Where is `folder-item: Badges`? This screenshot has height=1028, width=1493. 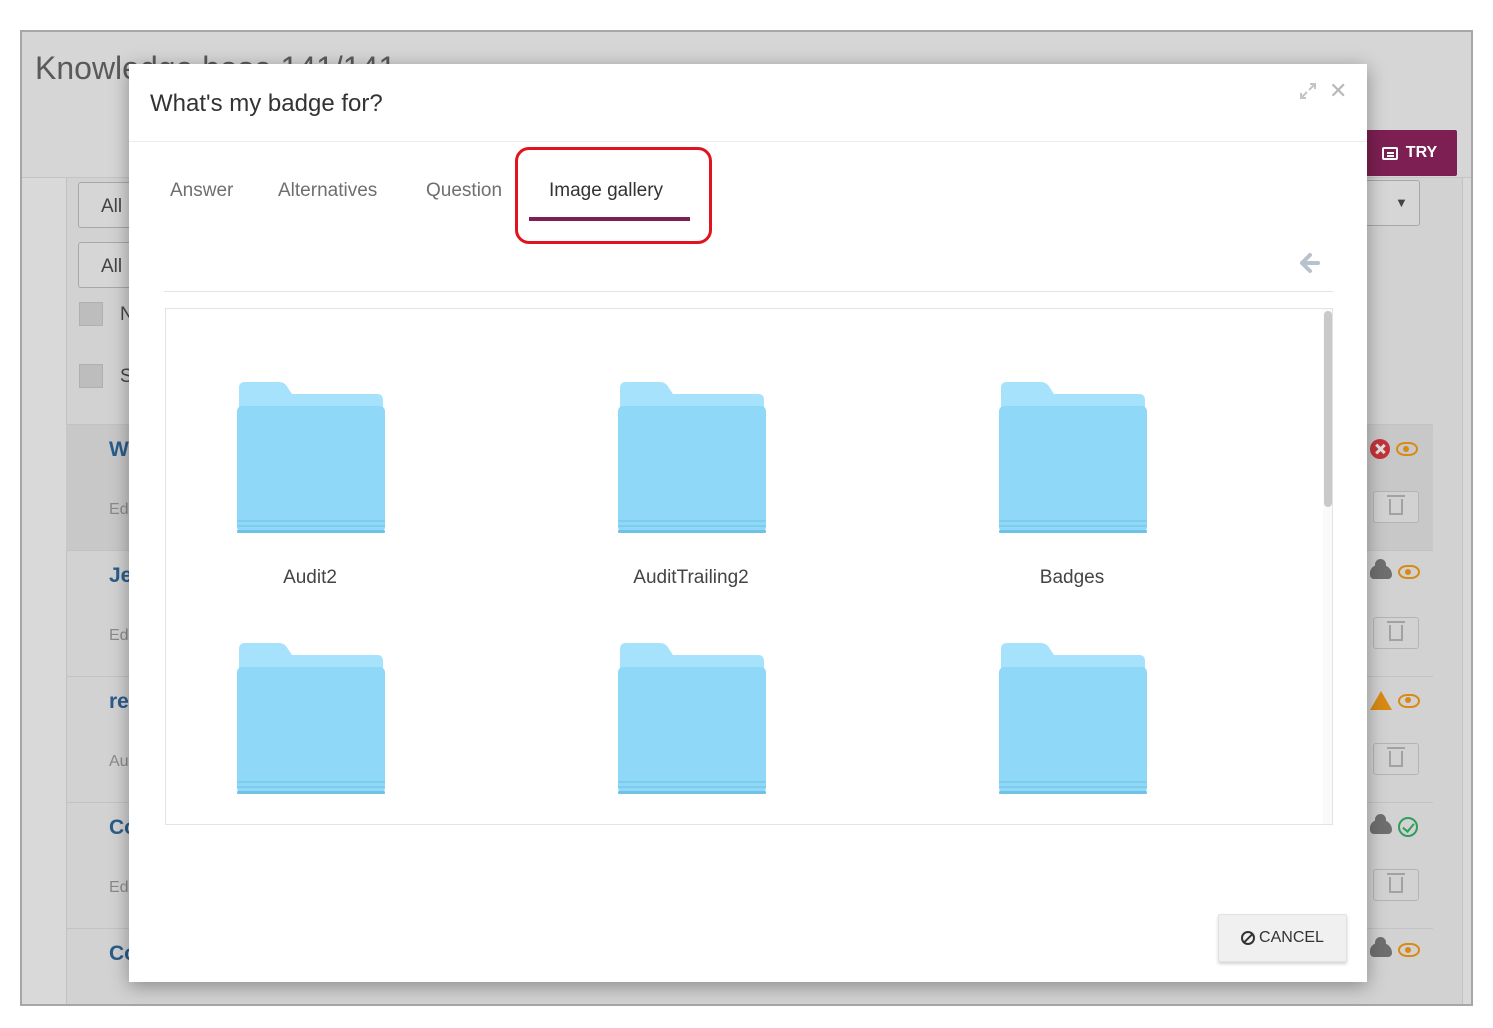 folder-item: Badges is located at coordinates (1072, 492).